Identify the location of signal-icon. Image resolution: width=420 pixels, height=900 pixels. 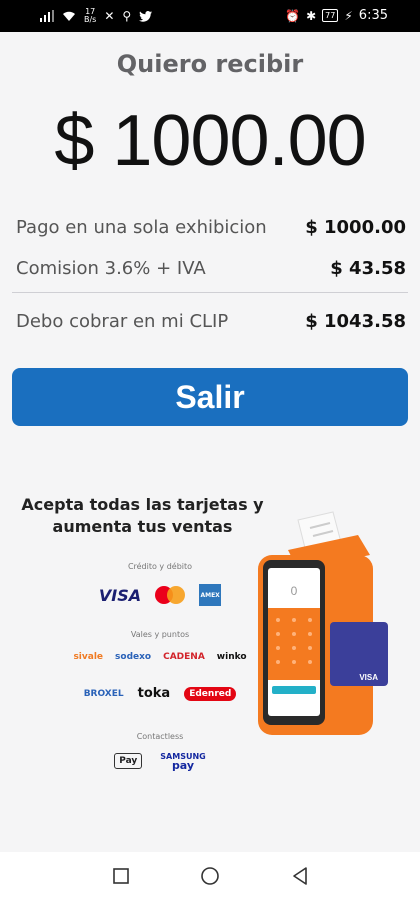
(47, 16).